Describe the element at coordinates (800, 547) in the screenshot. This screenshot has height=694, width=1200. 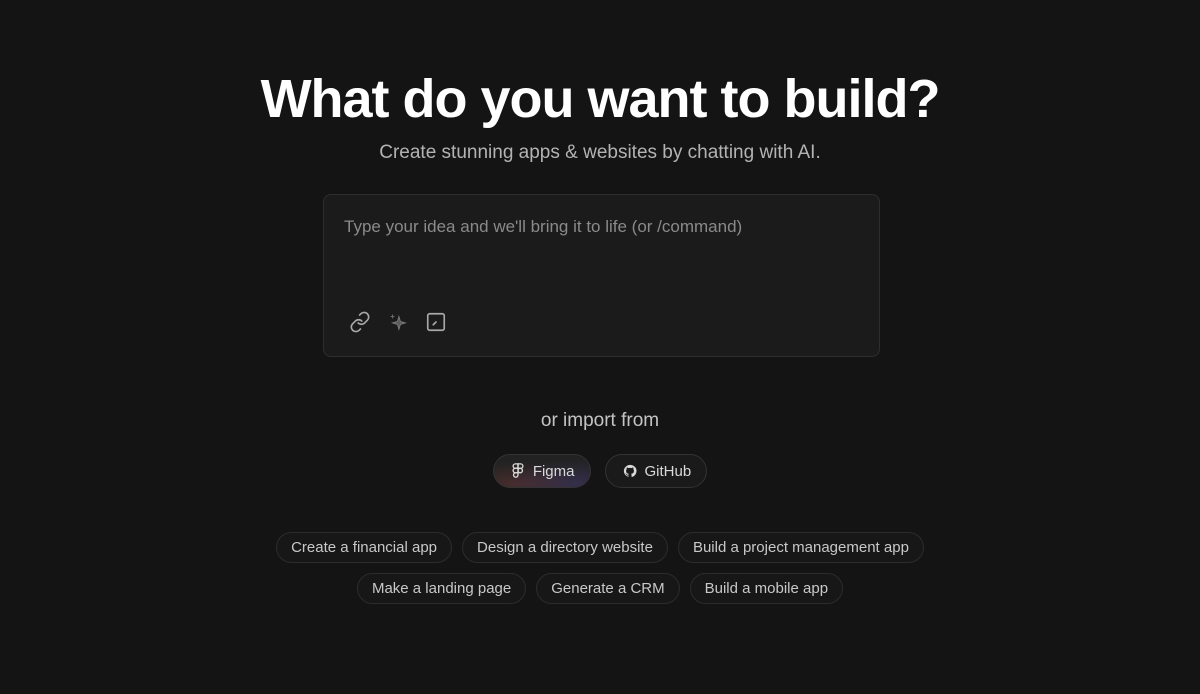
I see `suggestion-chip: Build a project management app` at that location.